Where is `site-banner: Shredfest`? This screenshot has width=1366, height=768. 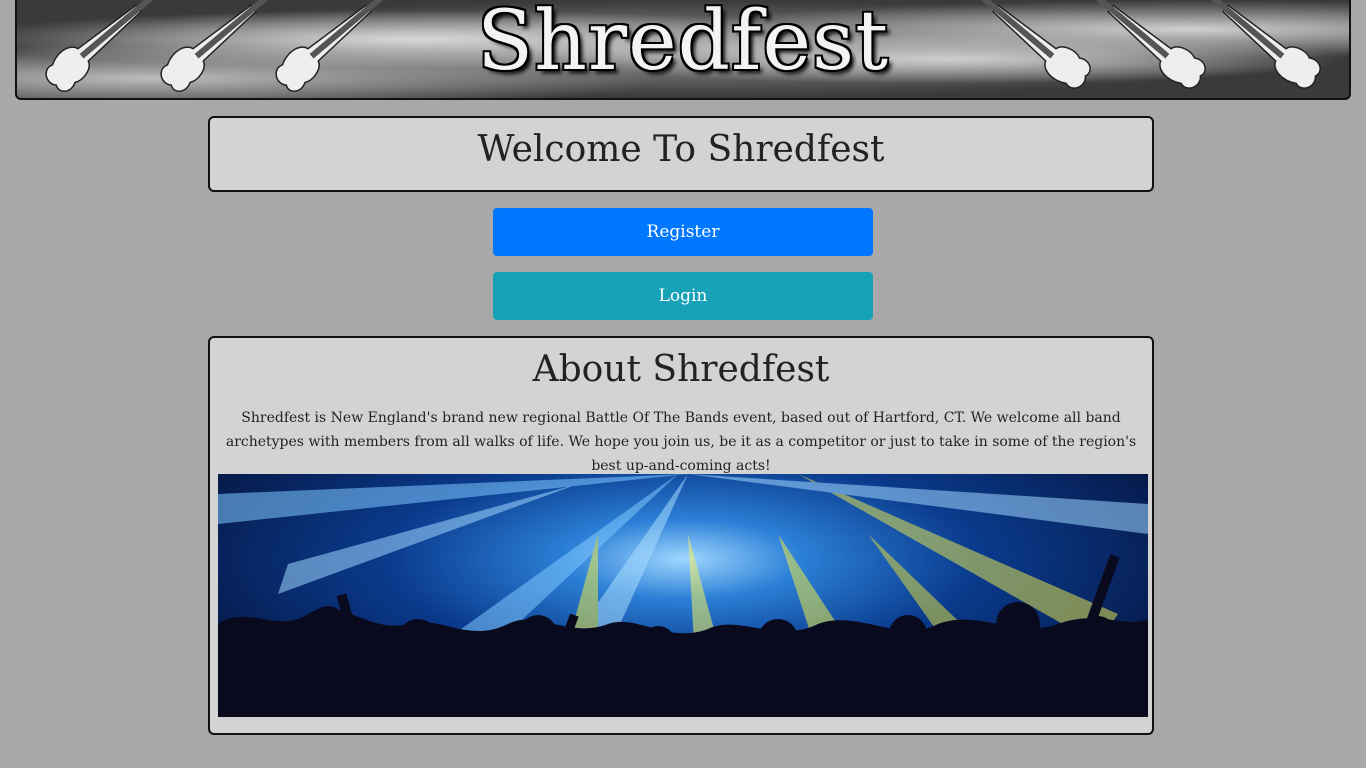 site-banner: Shredfest is located at coordinates (683, 50).